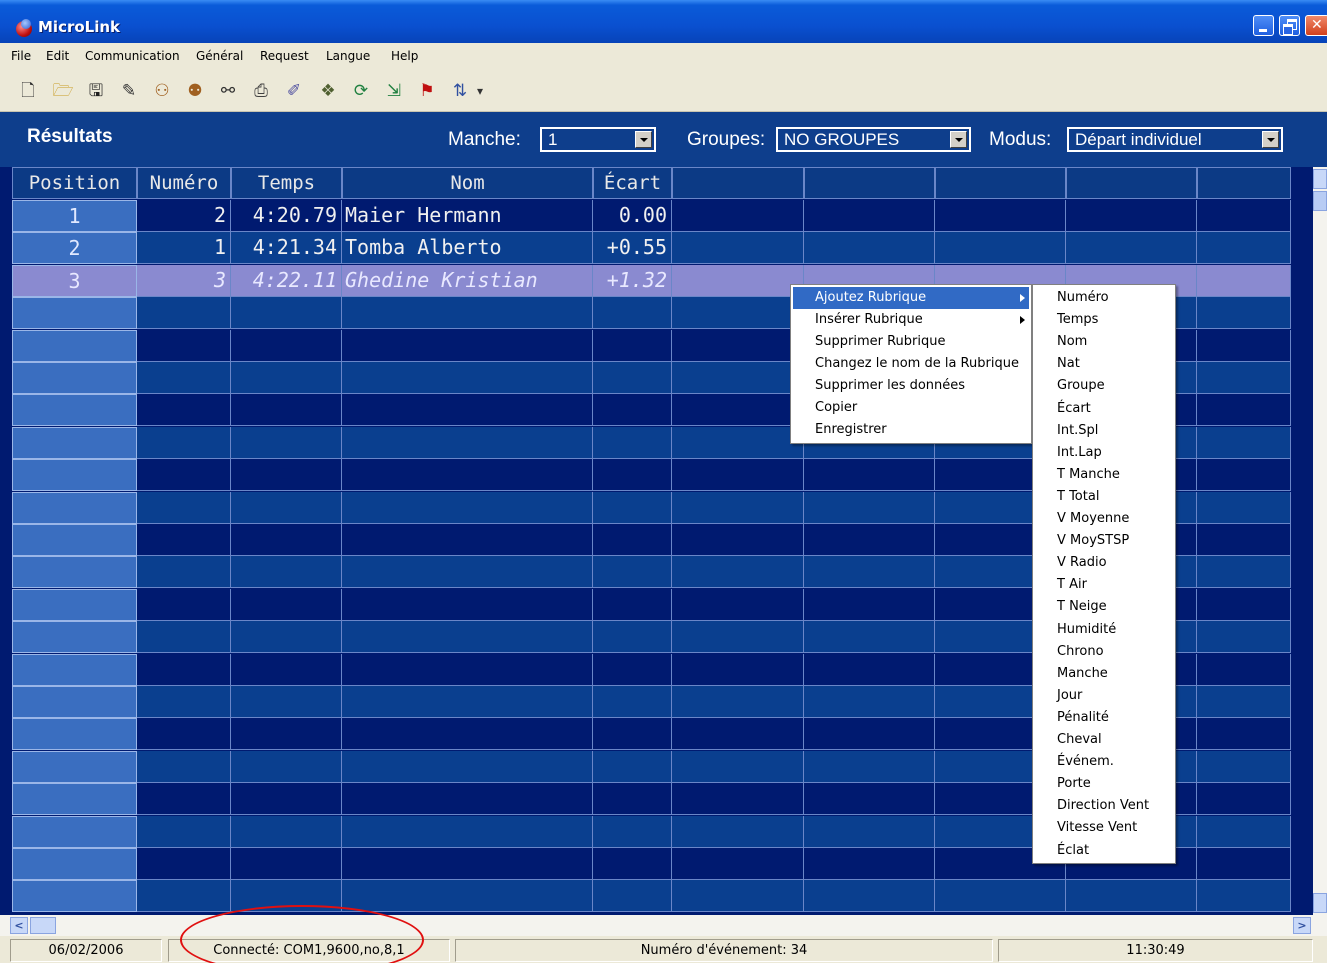 This screenshot has width=1327, height=963. What do you see at coordinates (911, 298) in the screenshot?
I see `context-menu-item: Ajoutez Rubrique` at bounding box center [911, 298].